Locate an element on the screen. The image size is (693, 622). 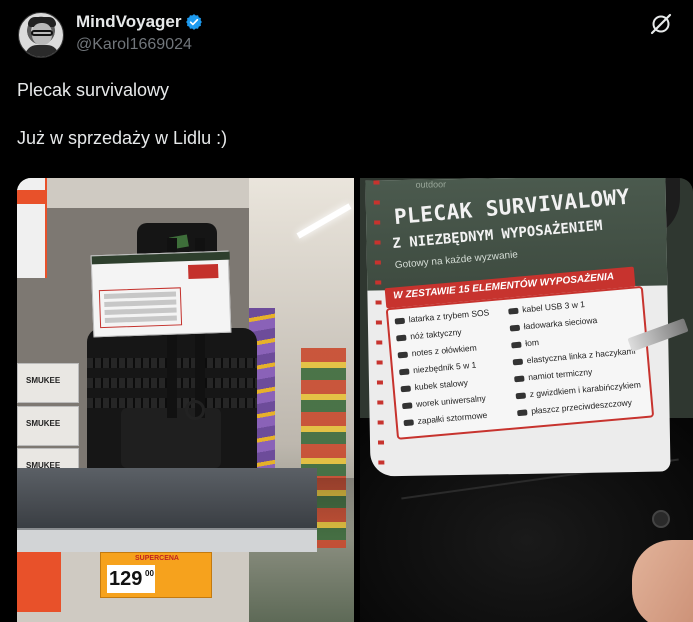
list-item: płaszcz przeciwdeszczowy is located at coordinates (574, 407).